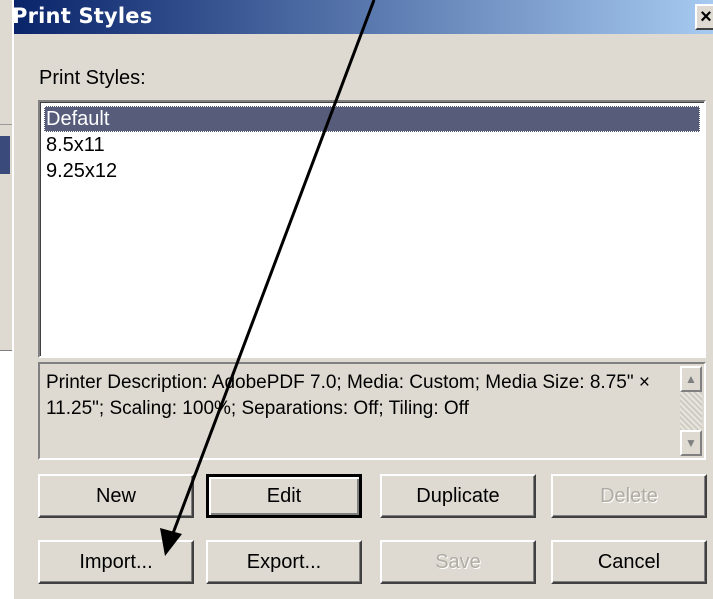  Describe the element at coordinates (458, 496) in the screenshot. I see `duplicate-button: Duplicate` at that location.